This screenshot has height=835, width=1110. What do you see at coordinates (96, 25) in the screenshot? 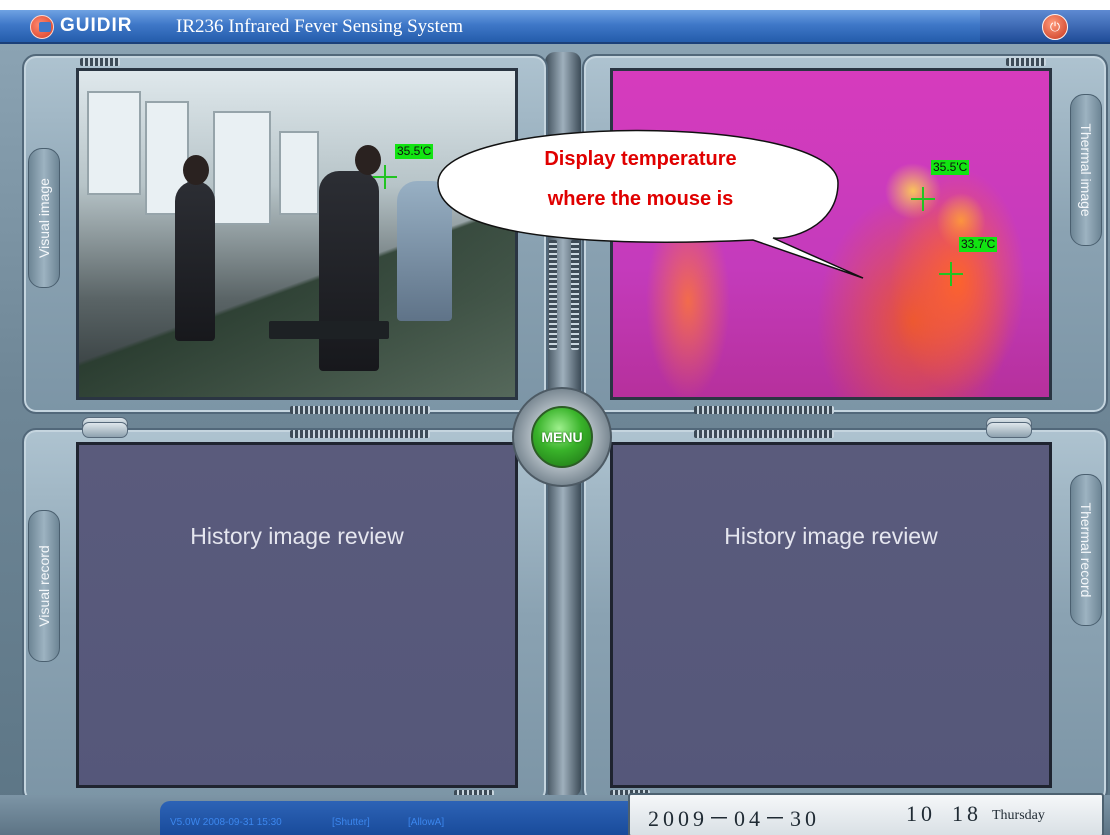
I see `brand-logo-text: GUIDIR` at bounding box center [96, 25].